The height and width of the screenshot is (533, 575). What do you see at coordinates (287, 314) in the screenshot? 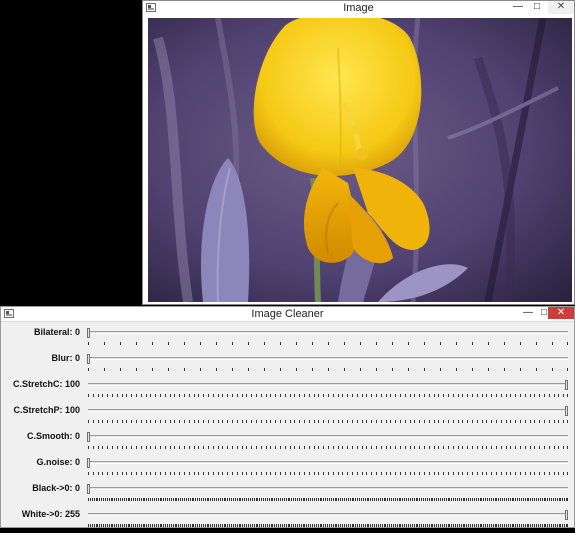
I see `image-cleaner-titlebar: Image Cleaner — □ ✕` at bounding box center [287, 314].